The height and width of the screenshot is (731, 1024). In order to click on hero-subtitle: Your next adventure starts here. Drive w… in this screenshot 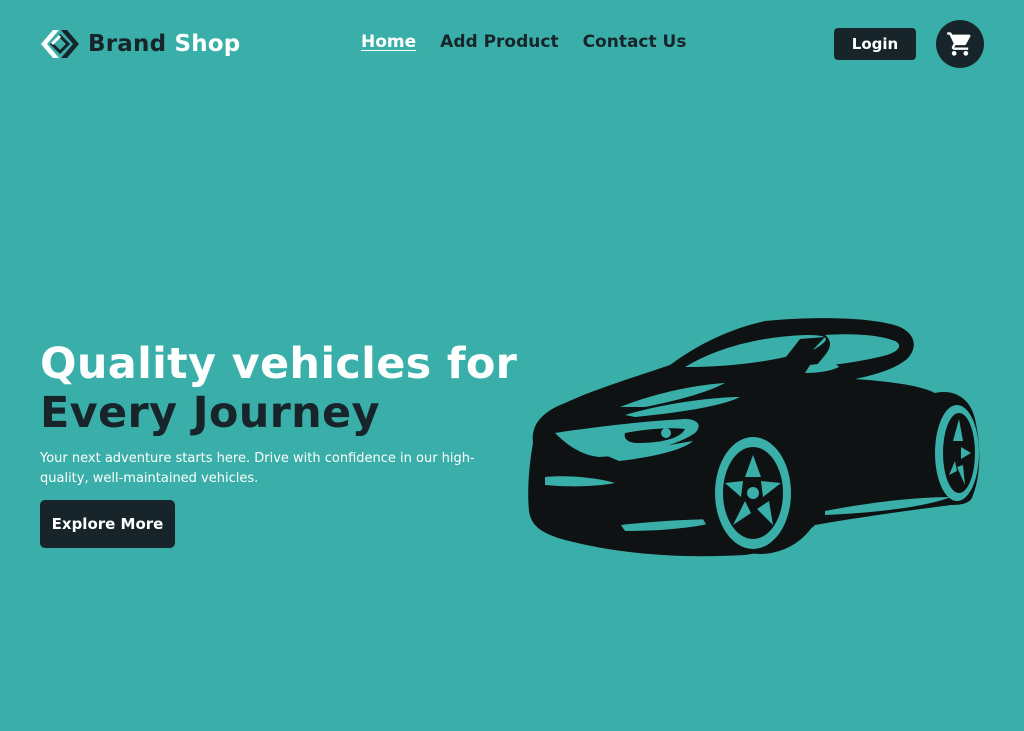, I will do `click(257, 468)`.